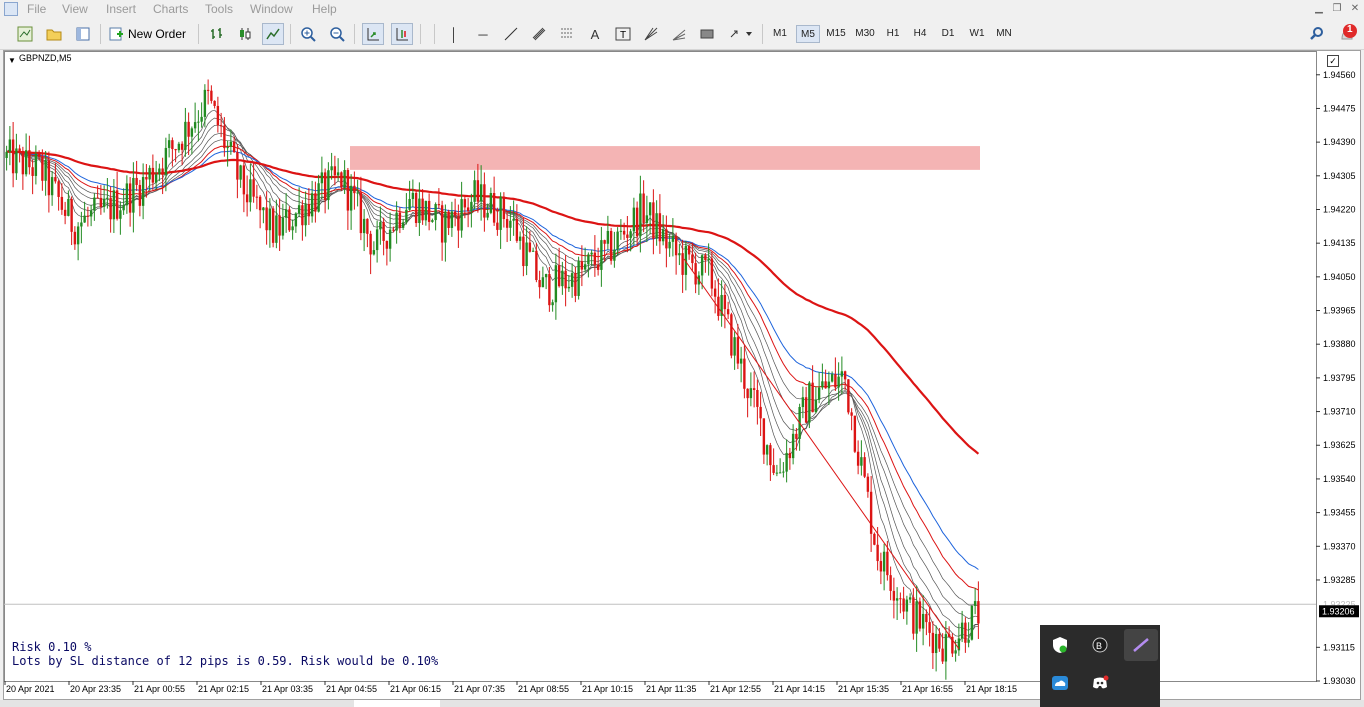 This screenshot has height=707, width=1364. What do you see at coordinates (1350, 29) in the screenshot?
I see `notification-count: 1` at bounding box center [1350, 29].